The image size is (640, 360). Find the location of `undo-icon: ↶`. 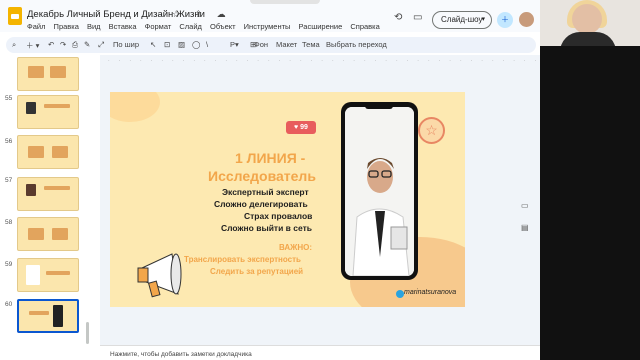

undo-icon: ↶ is located at coordinates (51, 44).